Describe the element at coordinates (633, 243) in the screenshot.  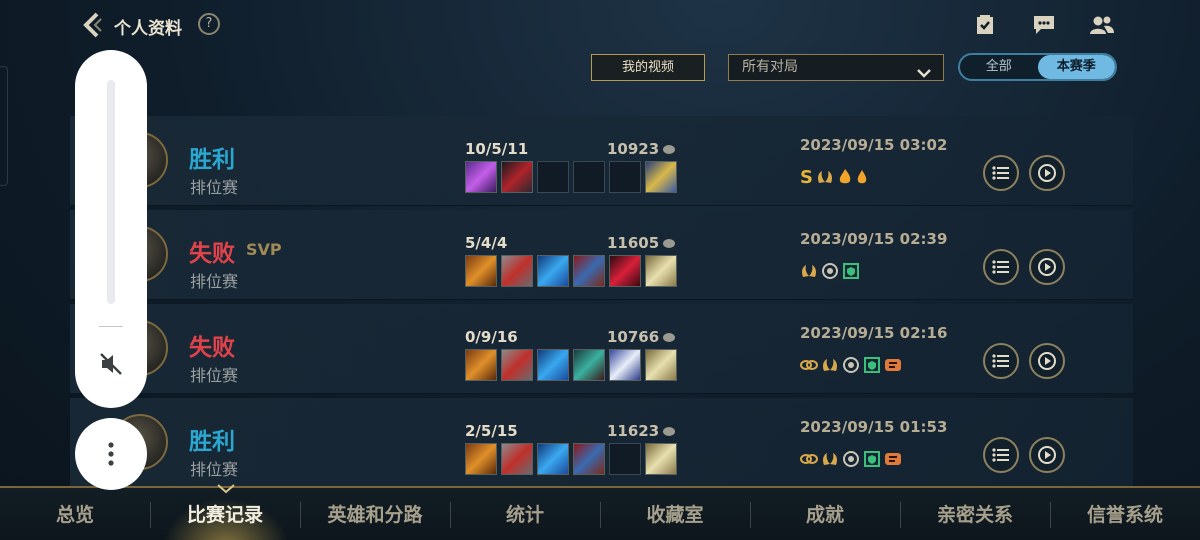
I see `gold-value: 11605` at that location.